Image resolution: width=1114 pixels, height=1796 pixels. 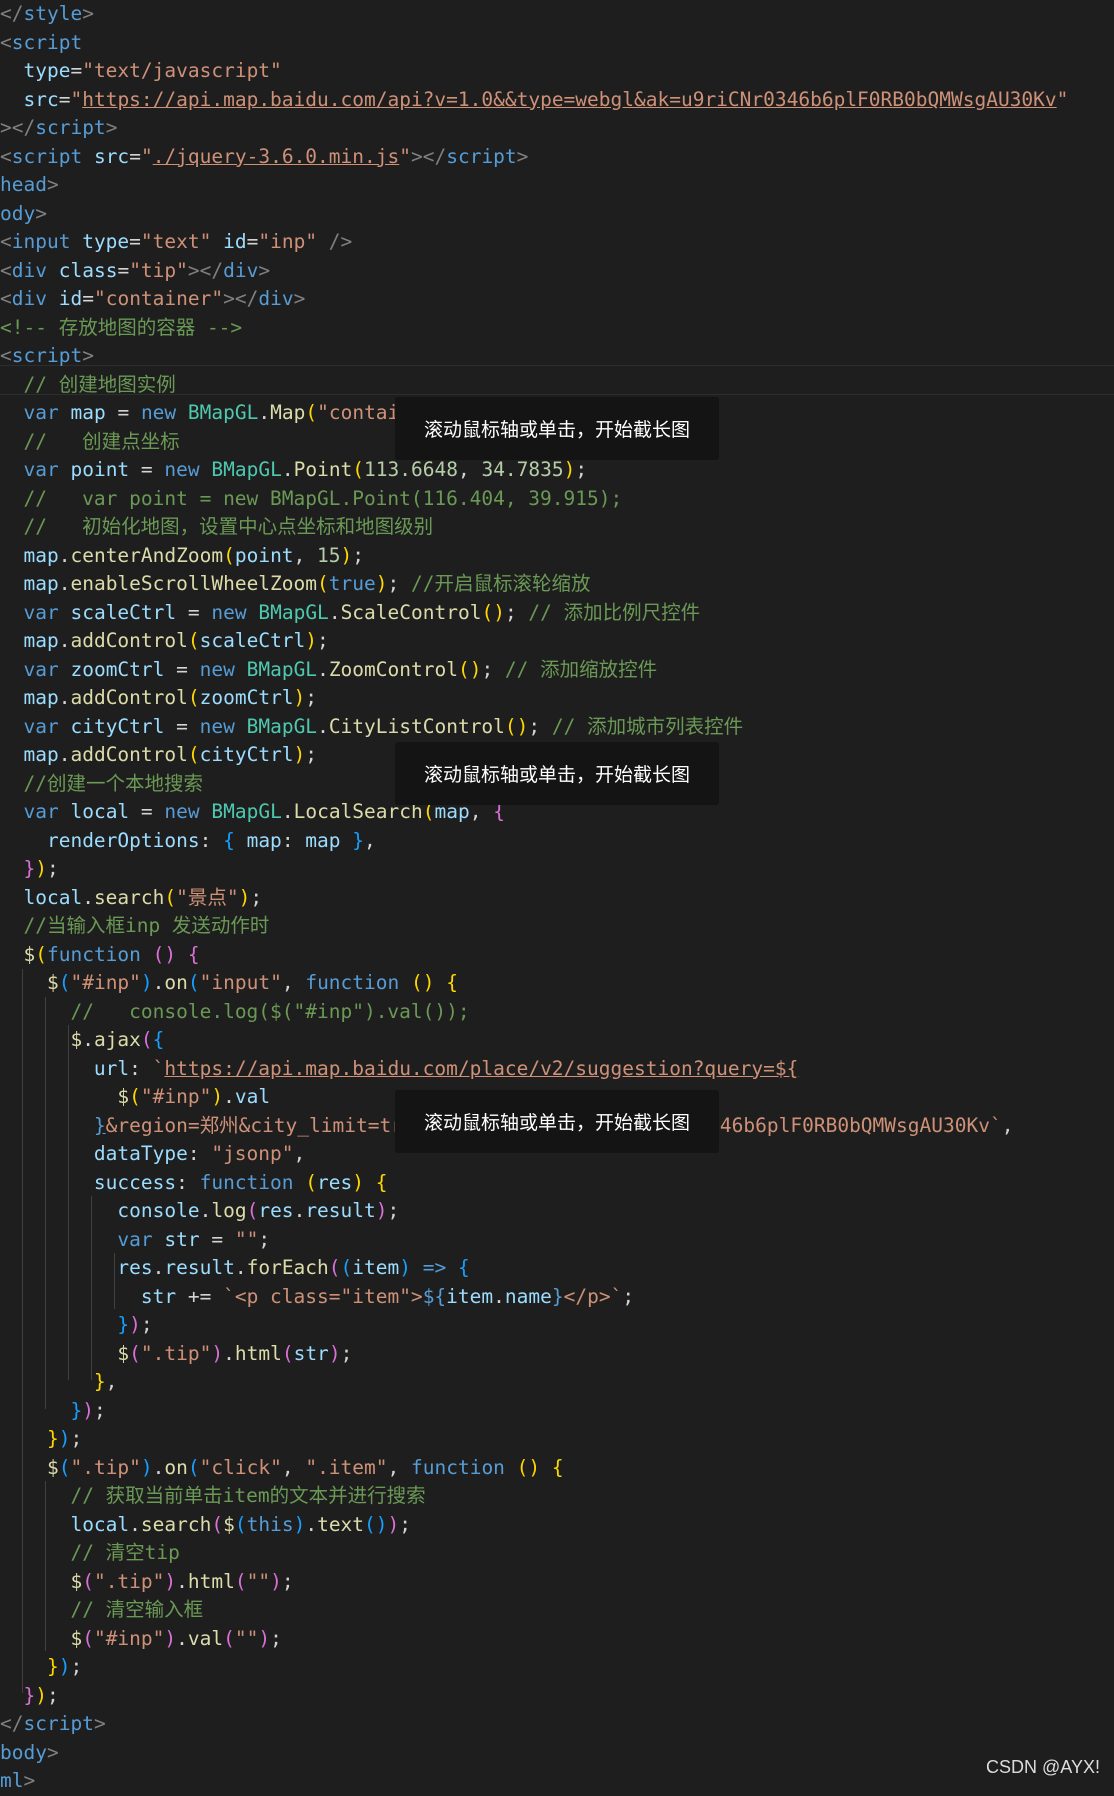 I want to click on code-token: // 添加比例尺控件, so click(x=614, y=612).